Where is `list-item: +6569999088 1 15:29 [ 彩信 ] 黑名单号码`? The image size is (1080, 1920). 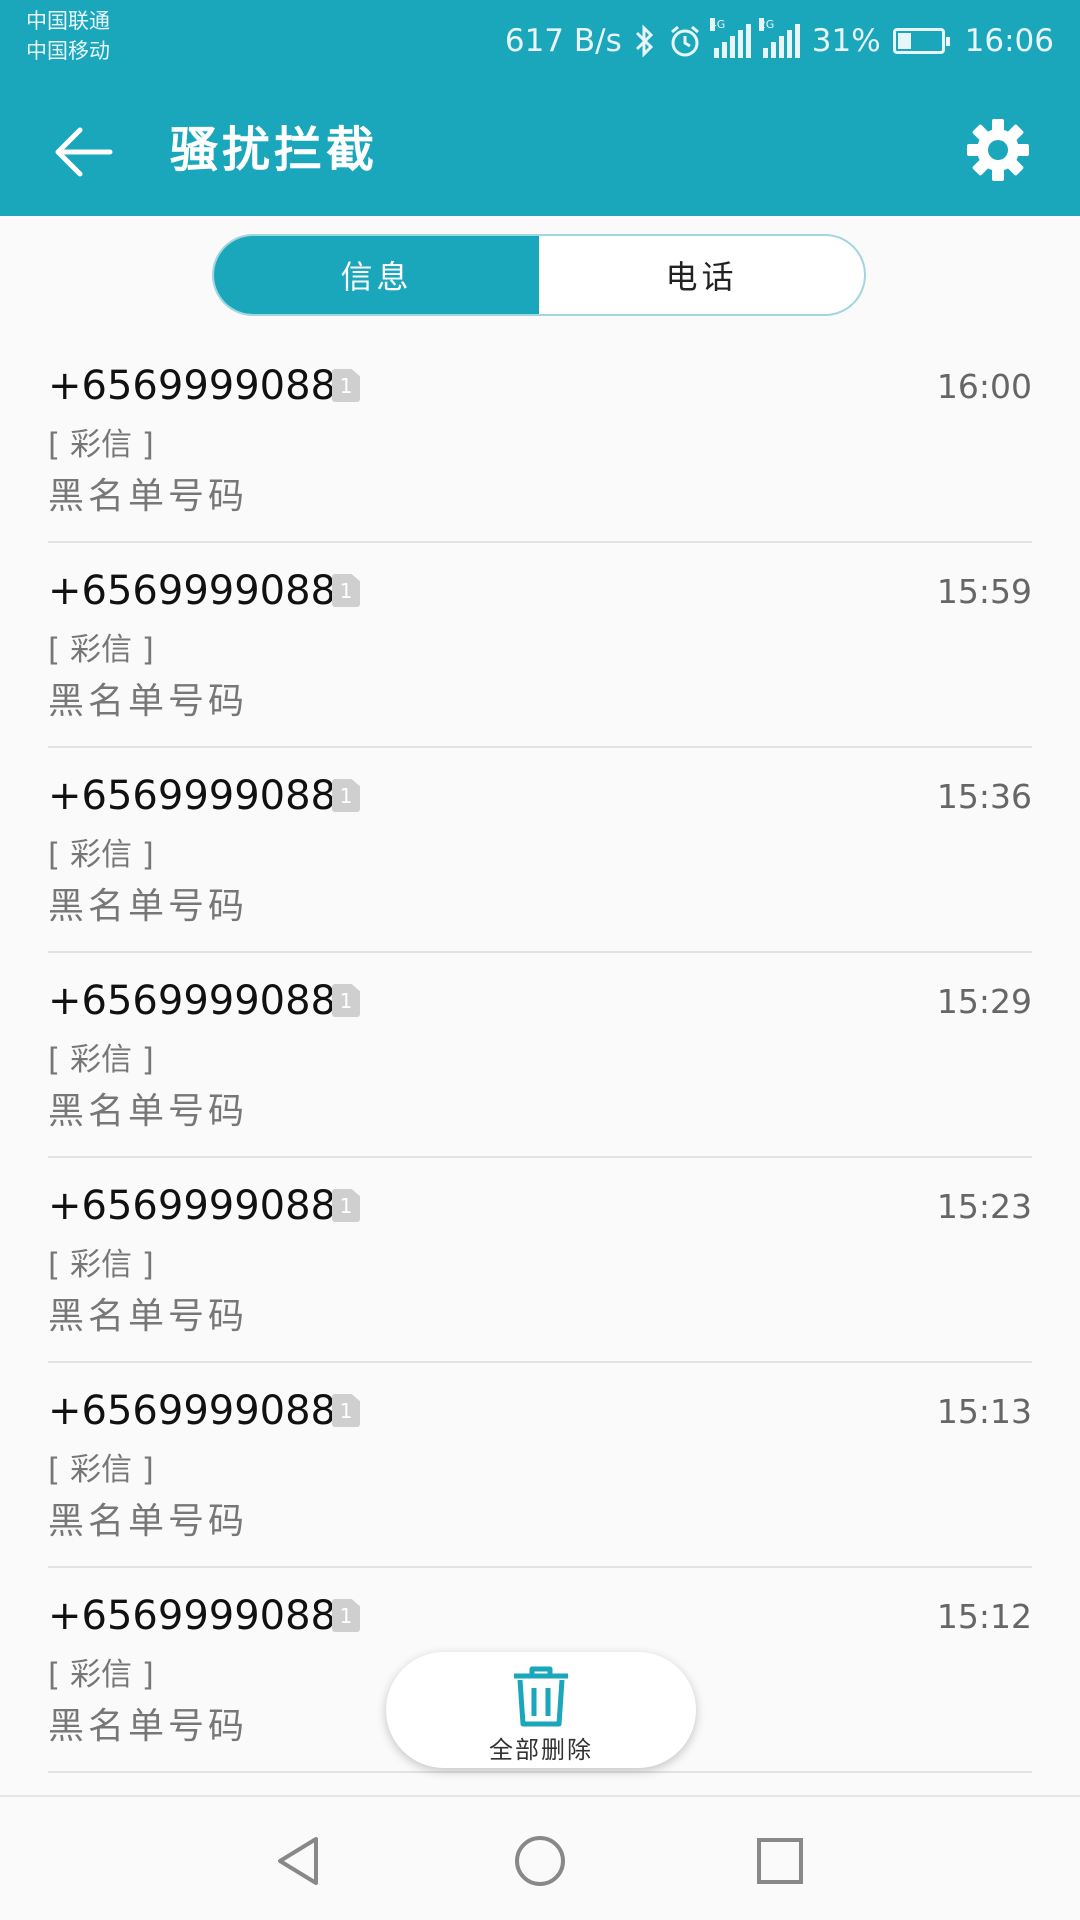
list-item: +6569999088 1 15:29 [ 彩信 ] 黑名单号码 is located at coordinates (540, 1055).